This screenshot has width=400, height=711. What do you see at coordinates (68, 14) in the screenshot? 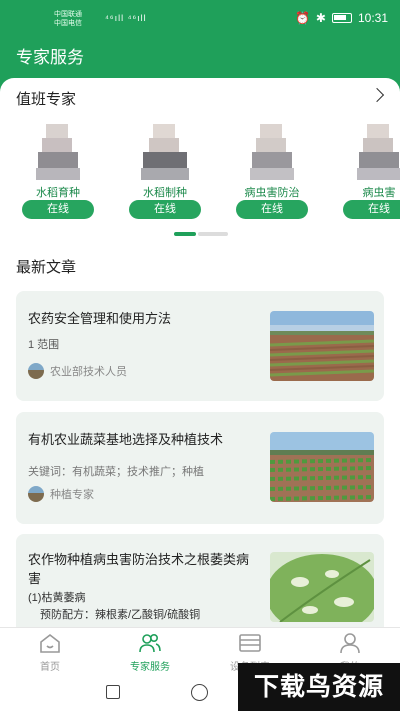
I see `carrier-1: 中国联通` at bounding box center [68, 14].